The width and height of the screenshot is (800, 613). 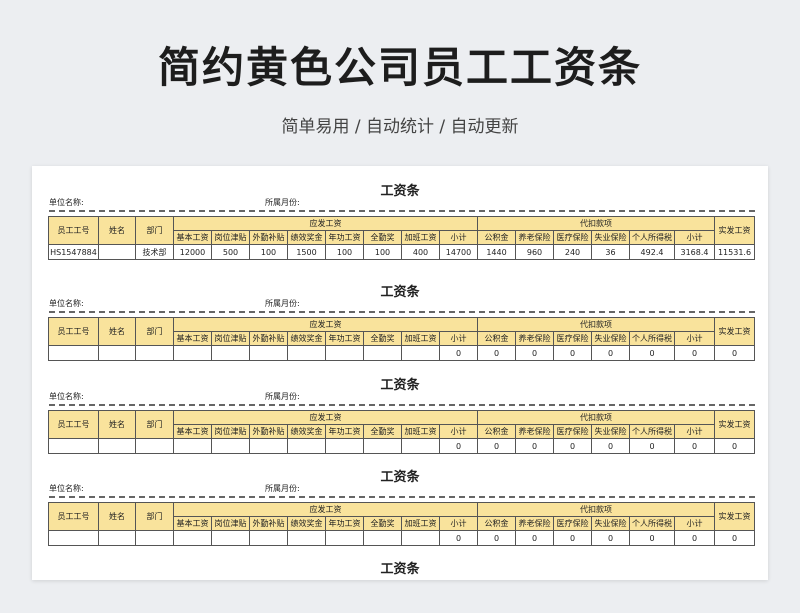 What do you see at coordinates (382, 431) in the screenshot?
I see `header-gross-item: 全勤奖` at bounding box center [382, 431].